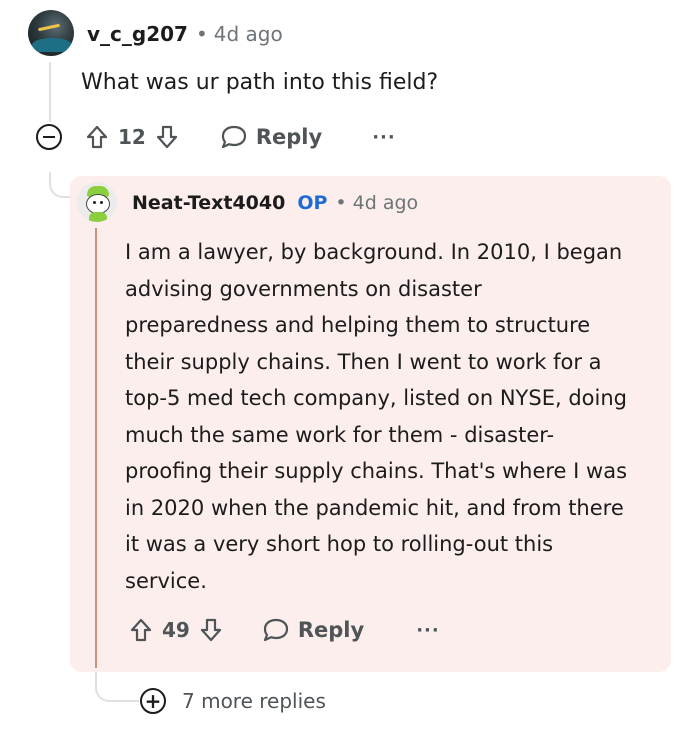  What do you see at coordinates (386, 203) in the screenshot?
I see `reply-timestamp: 4d ago` at bounding box center [386, 203].